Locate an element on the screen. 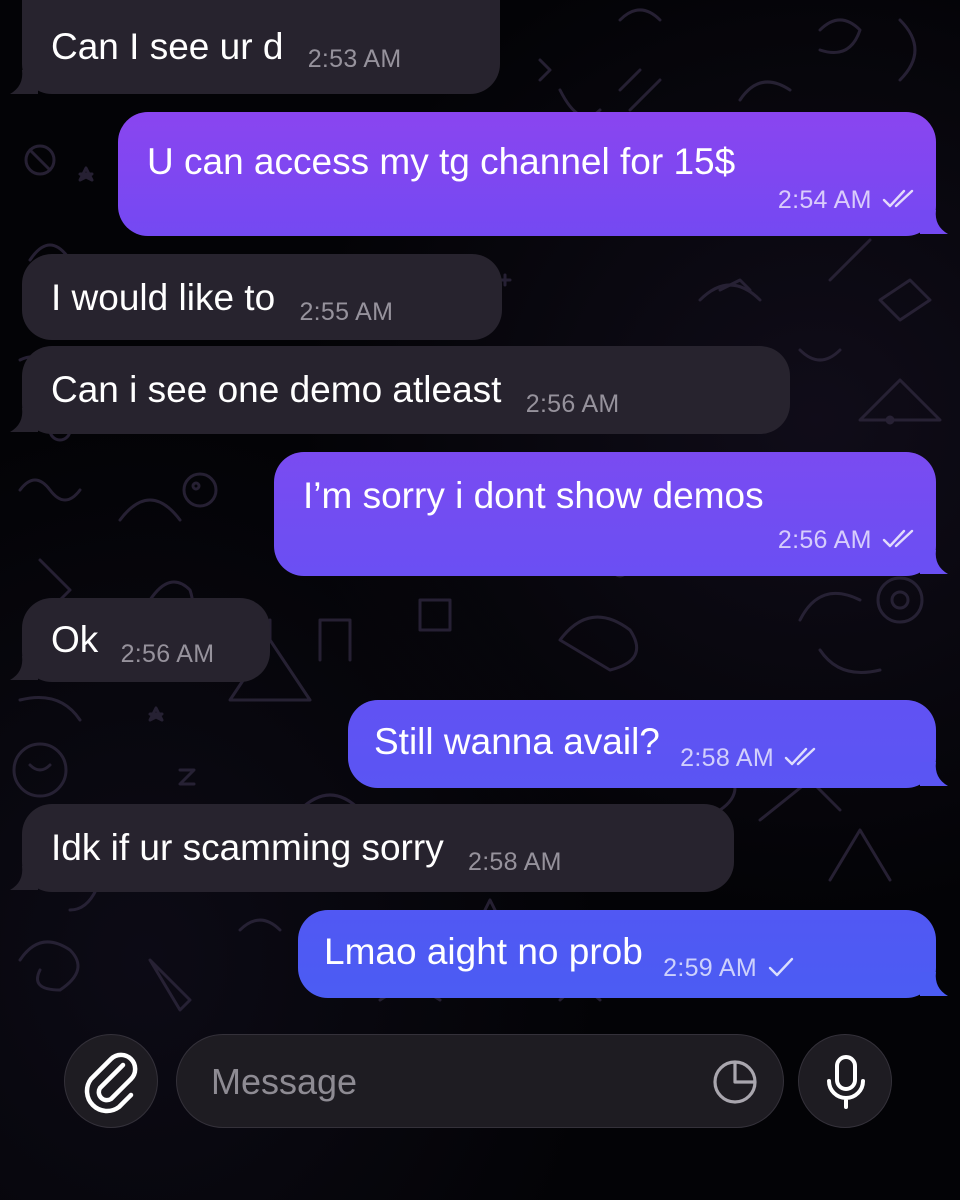  microphone-icon is located at coordinates (846, 1082).